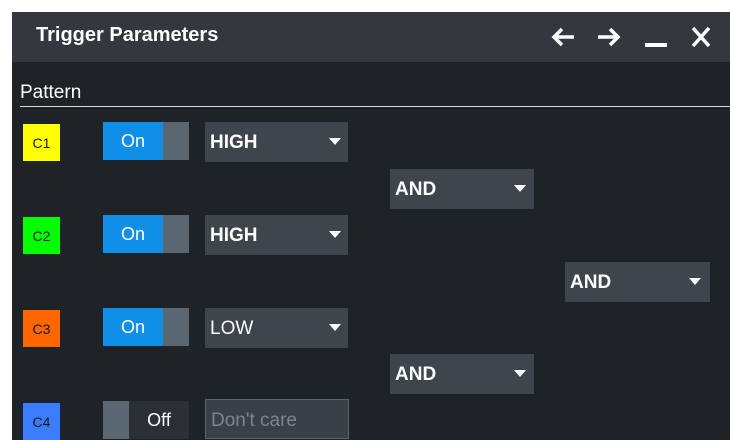 The image size is (730, 440). What do you see at coordinates (51, 92) in the screenshot?
I see `section-title-pattern: Pattern` at bounding box center [51, 92].